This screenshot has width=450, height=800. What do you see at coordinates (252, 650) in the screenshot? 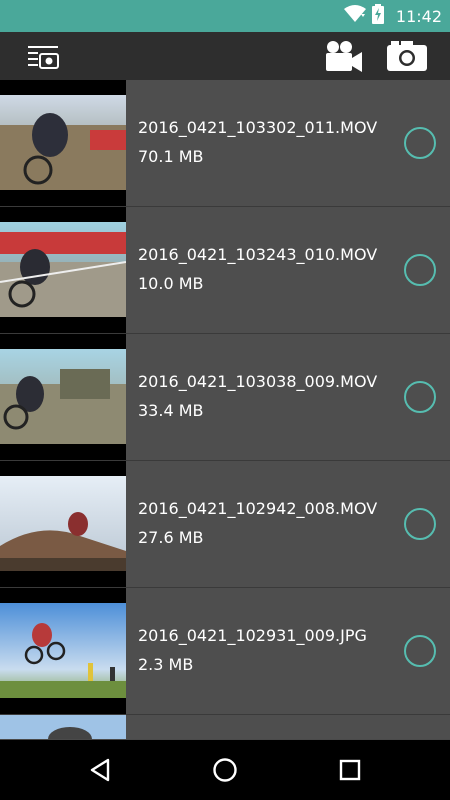
I see `file-info: 2016_0421_102931_009.JPG 2.3 MB` at bounding box center [252, 650].